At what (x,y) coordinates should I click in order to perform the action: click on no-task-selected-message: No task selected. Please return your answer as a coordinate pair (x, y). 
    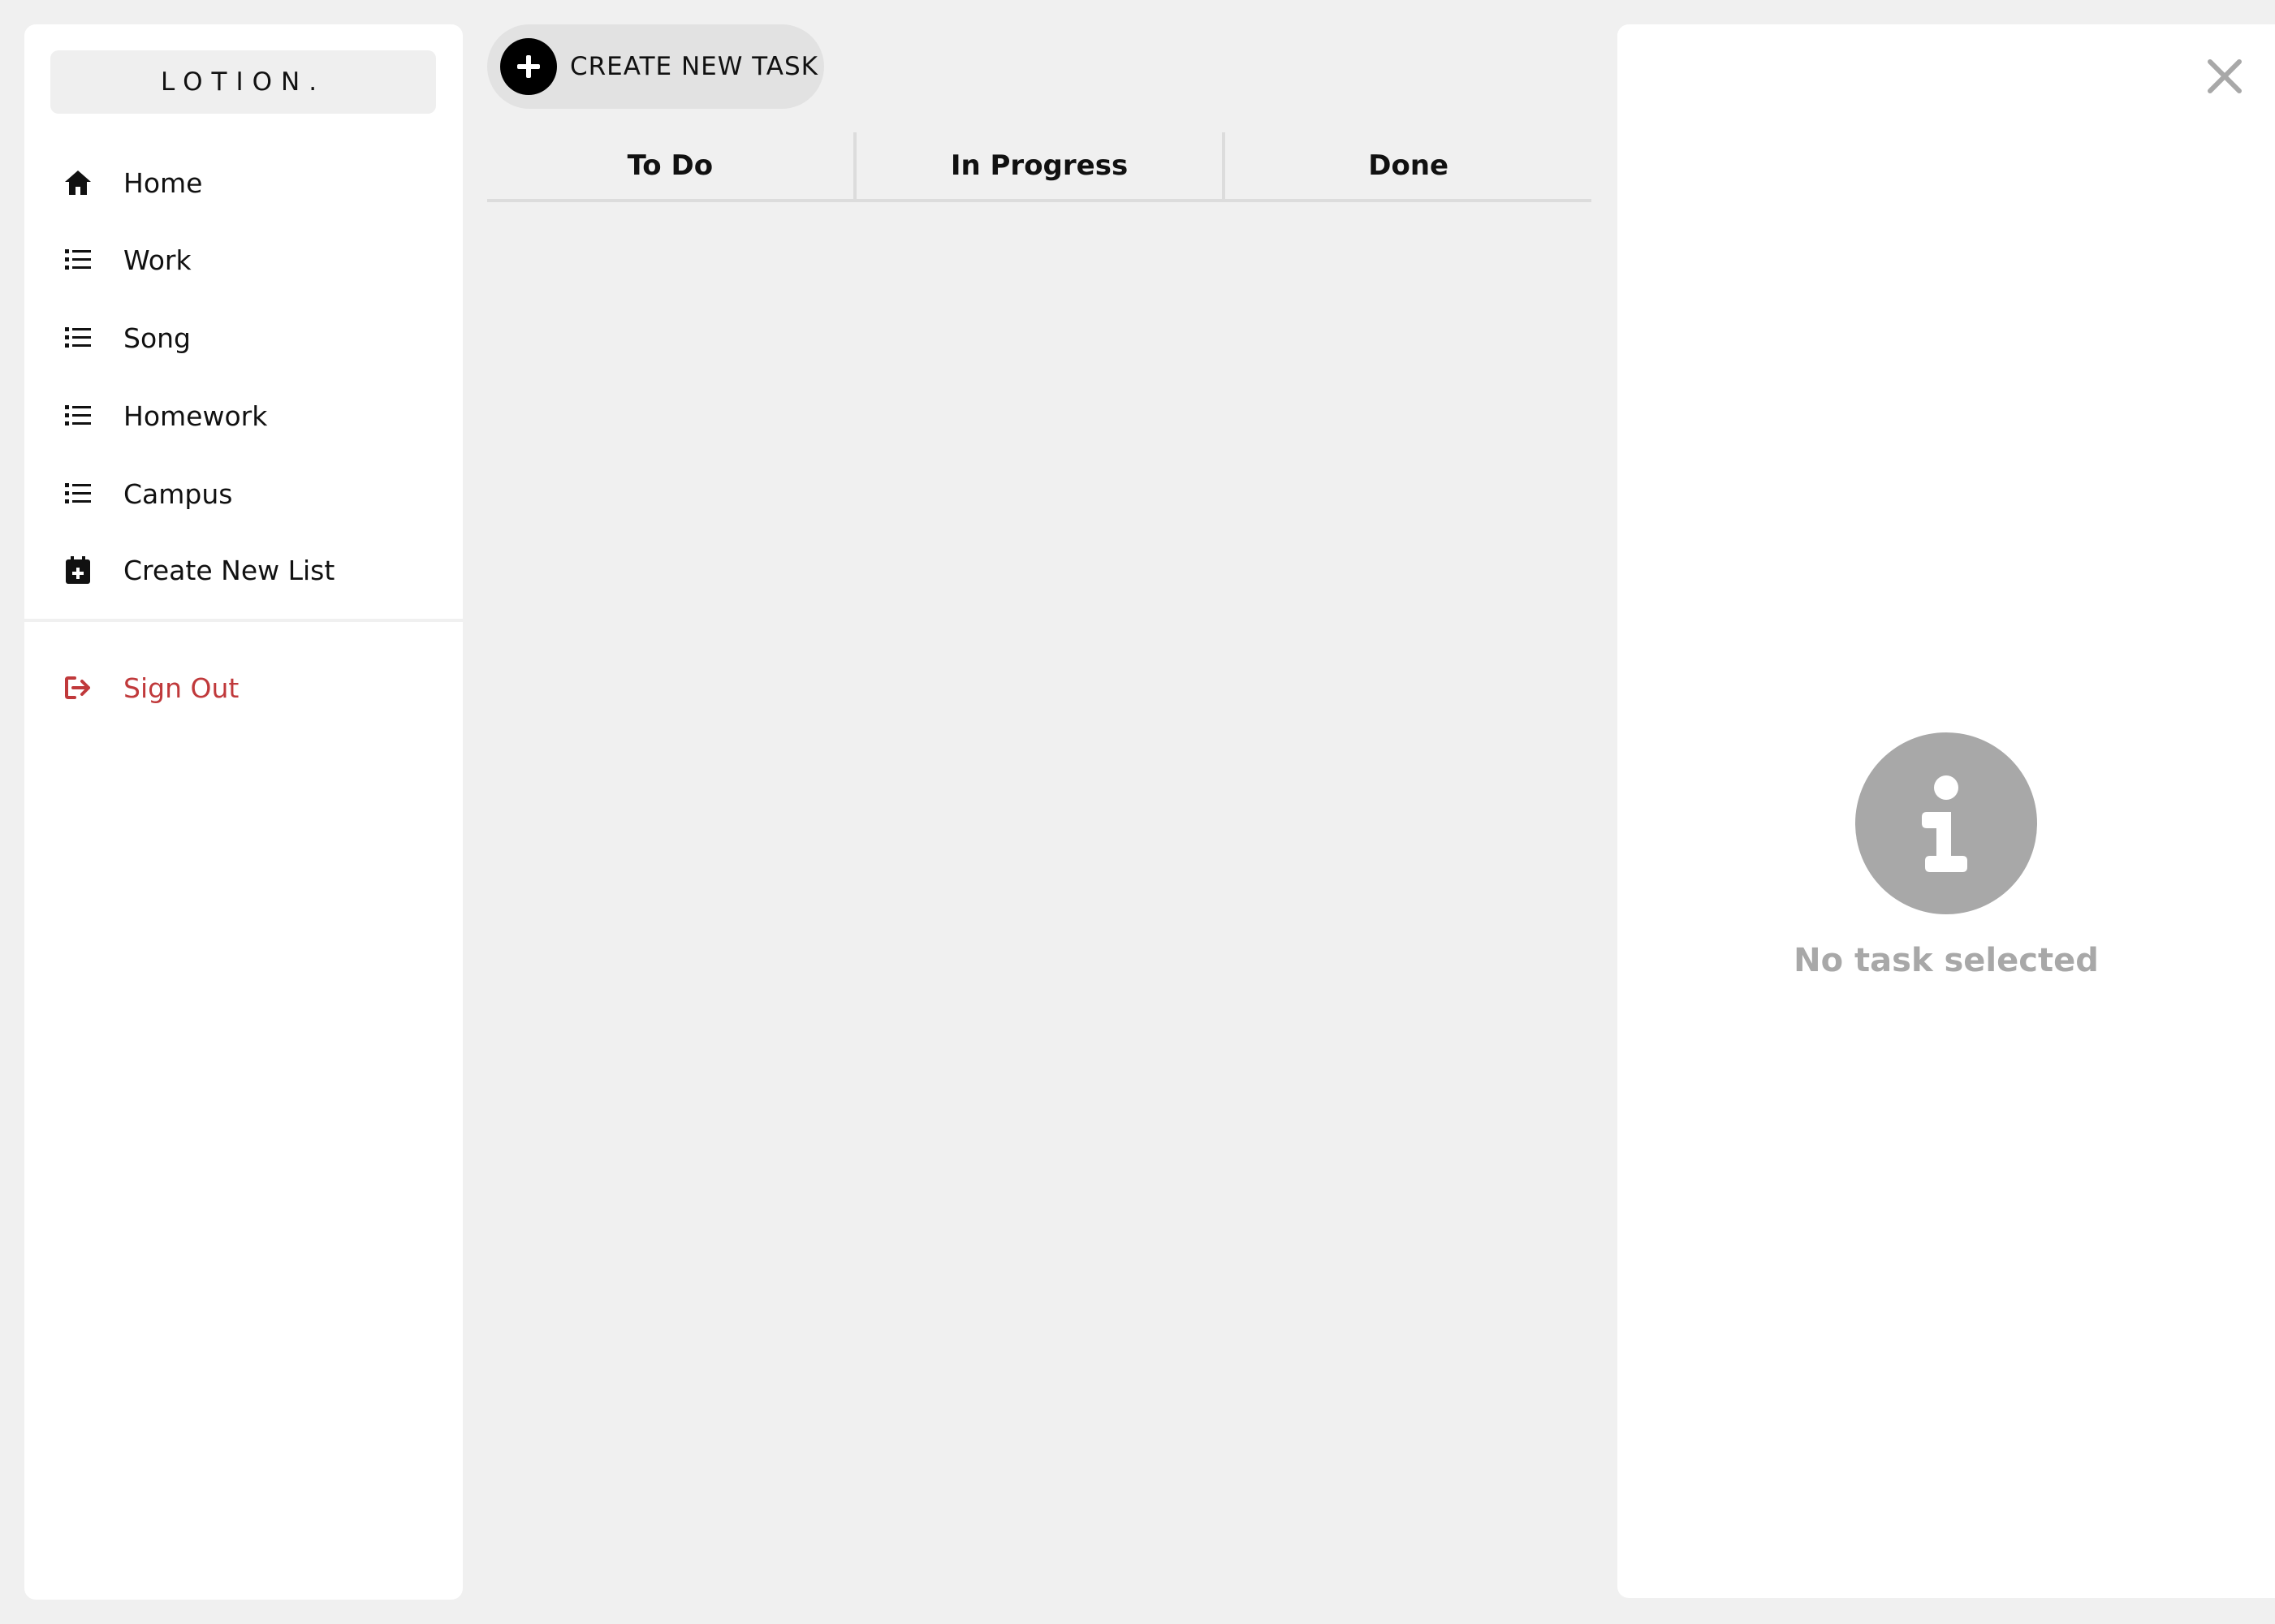
    Looking at the image, I should click on (1946, 960).